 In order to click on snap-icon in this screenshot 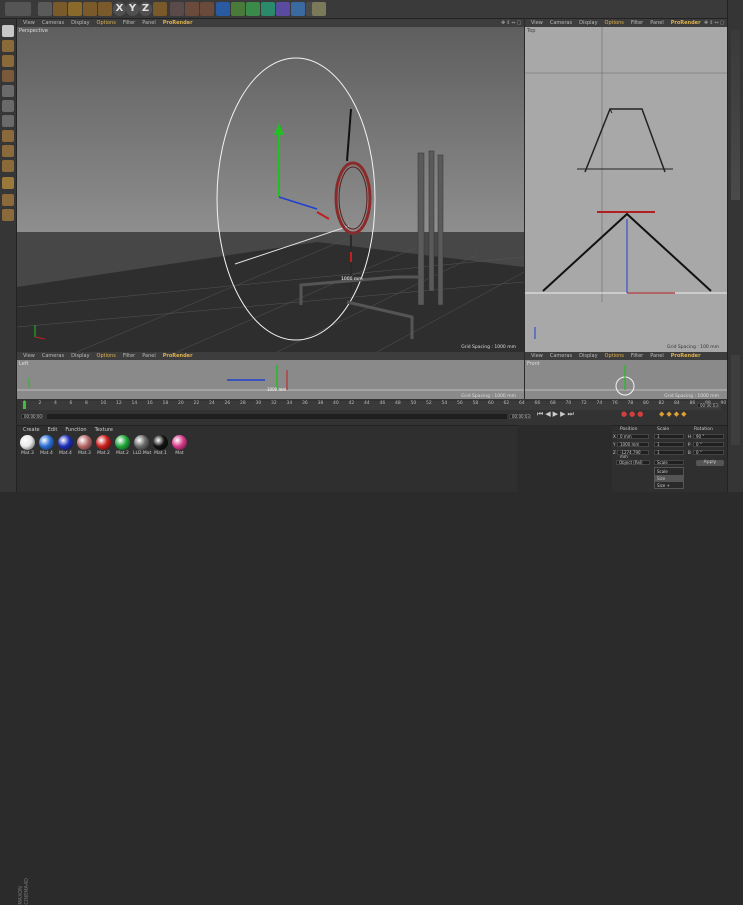, I will do `click(8, 166)`.